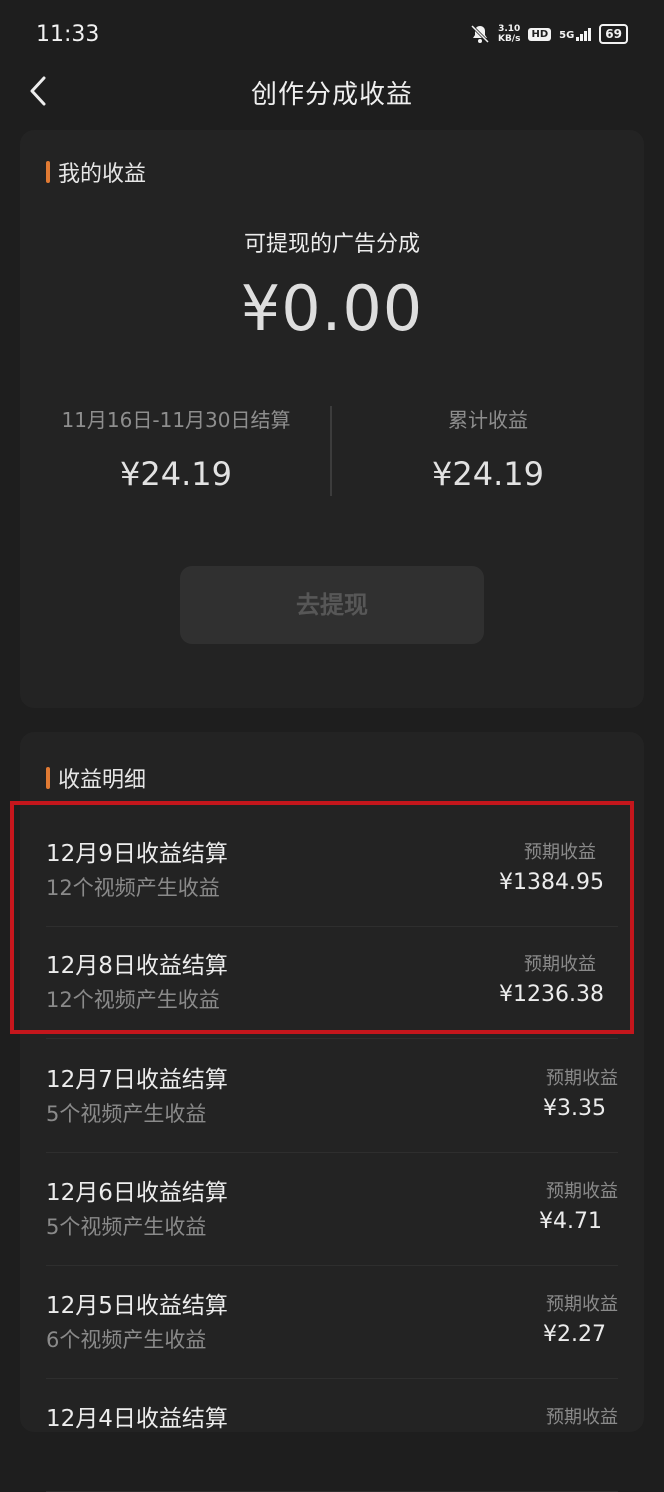  What do you see at coordinates (332, 1209) in the screenshot?
I see `list-item: 12月6日收益结算 5个视频产生收益 预期收益 ¥4.71` at bounding box center [332, 1209].